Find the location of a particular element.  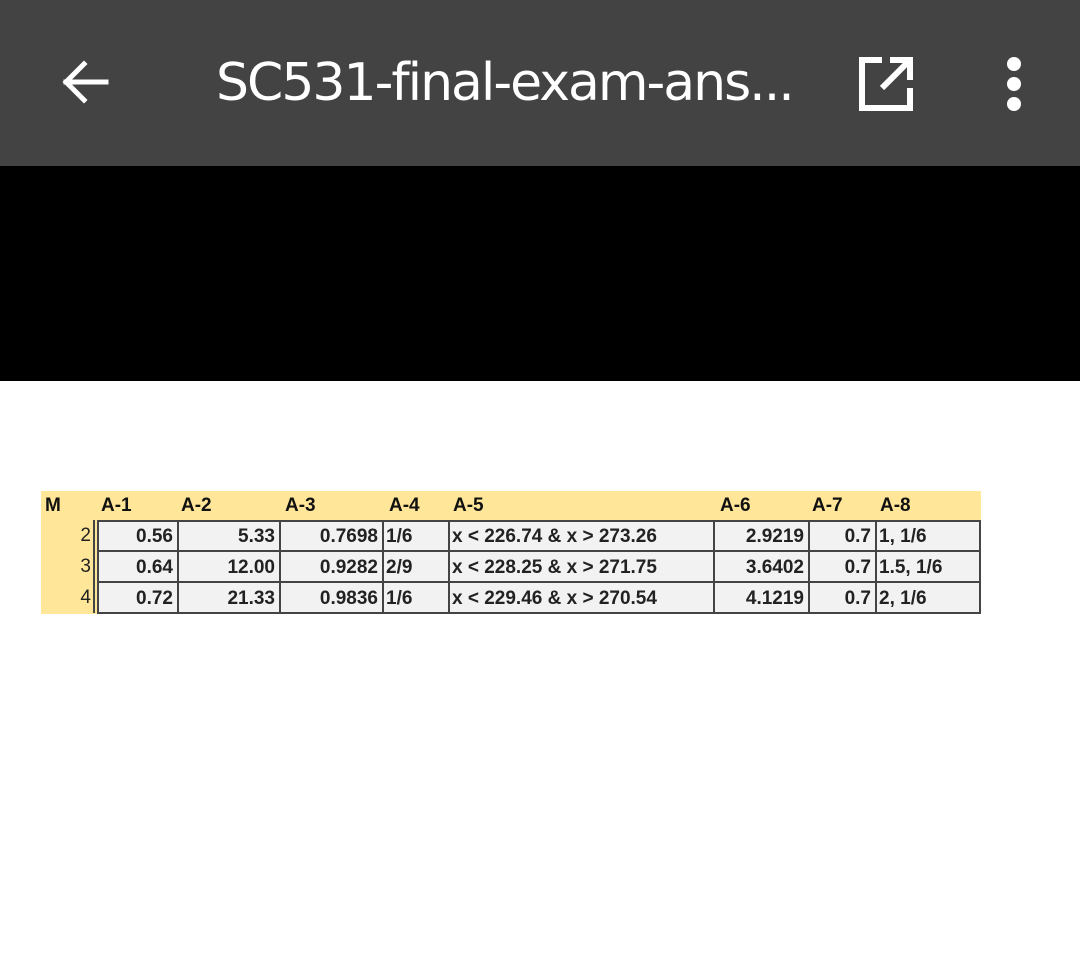

header-m: M is located at coordinates (53, 505).